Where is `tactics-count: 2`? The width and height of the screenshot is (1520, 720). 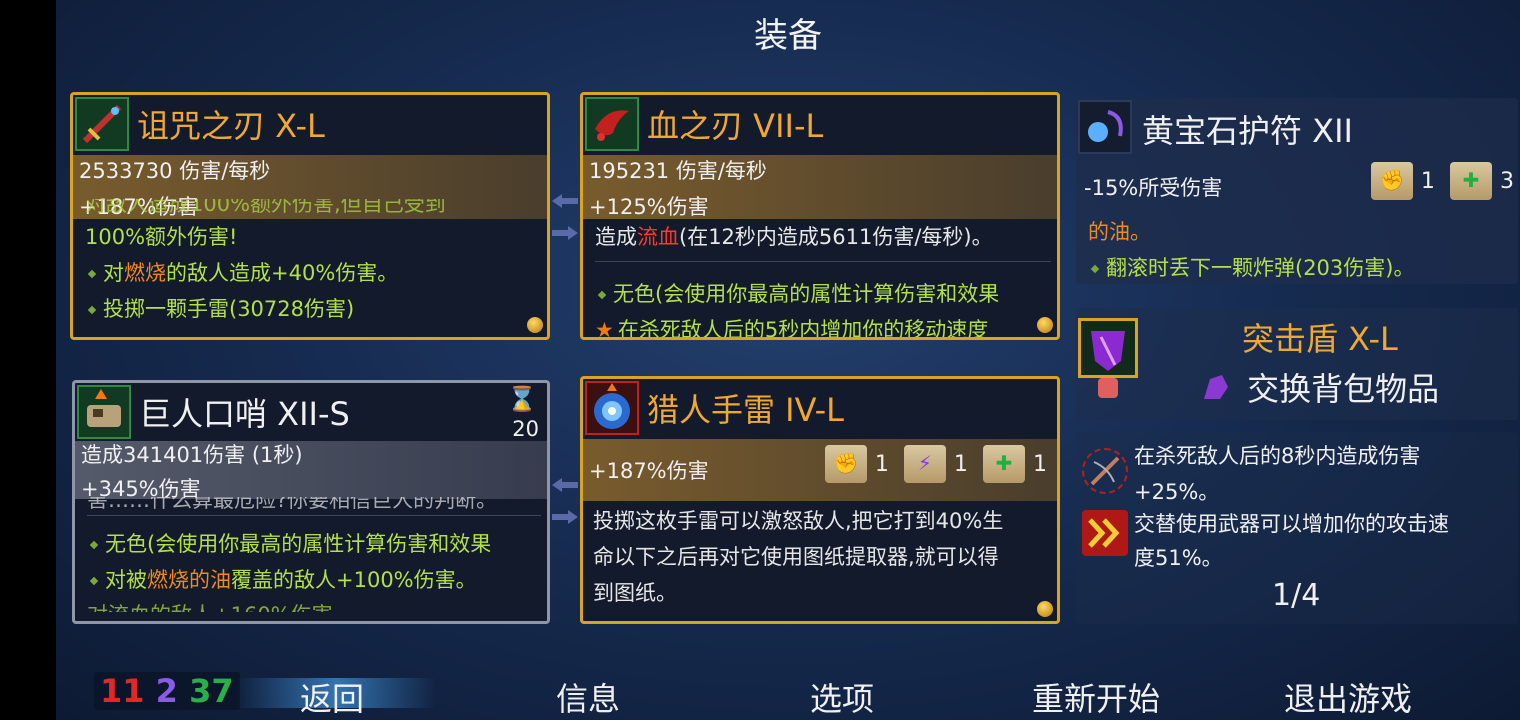 tactics-count: 2 is located at coordinates (166, 691).